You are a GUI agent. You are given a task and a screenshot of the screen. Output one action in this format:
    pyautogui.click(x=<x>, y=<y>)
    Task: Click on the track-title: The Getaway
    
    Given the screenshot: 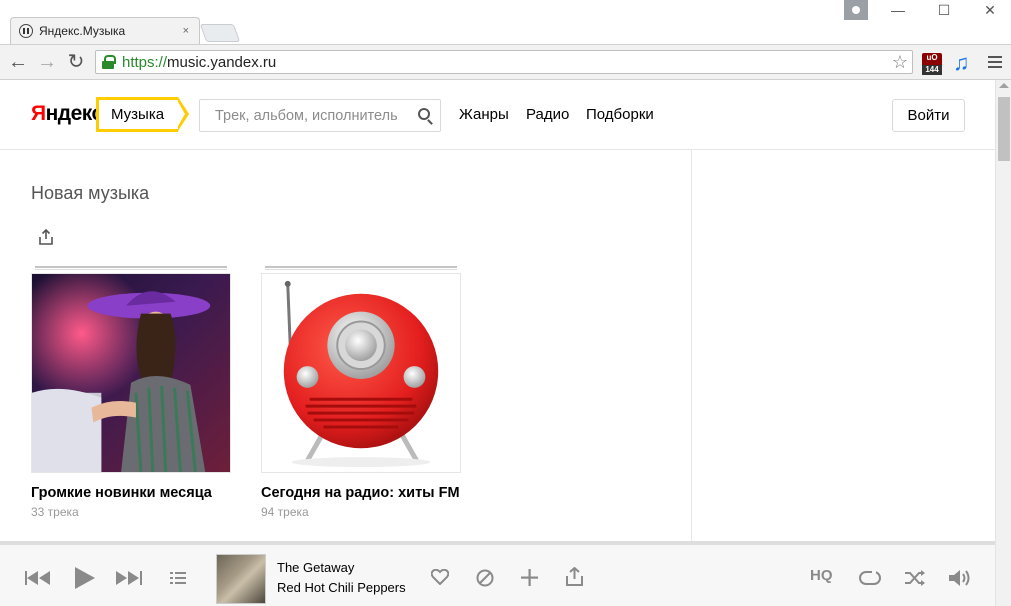 What is the action you would take?
    pyautogui.click(x=315, y=567)
    